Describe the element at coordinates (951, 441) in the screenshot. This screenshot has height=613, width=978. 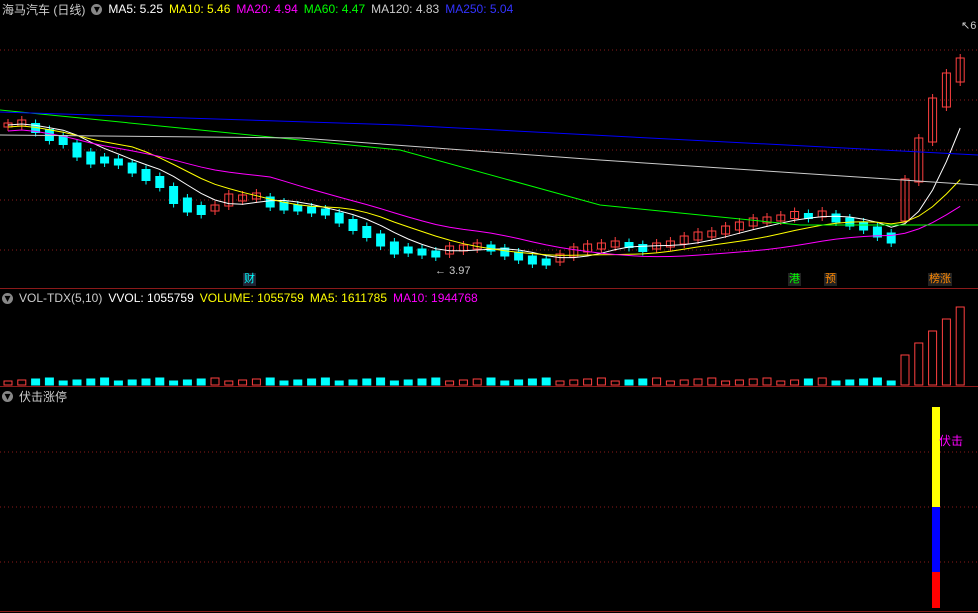
I see `signal-label: 伏击` at that location.